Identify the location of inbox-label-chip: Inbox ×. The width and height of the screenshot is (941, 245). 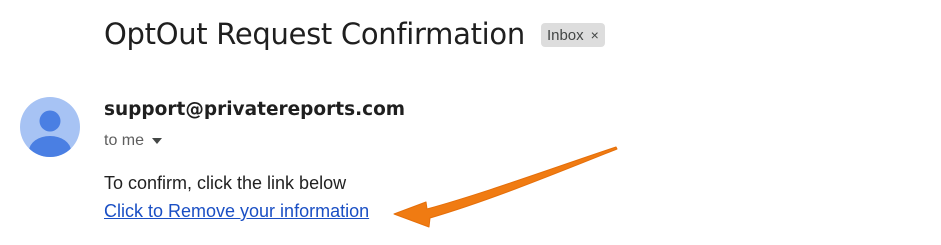
(572, 35).